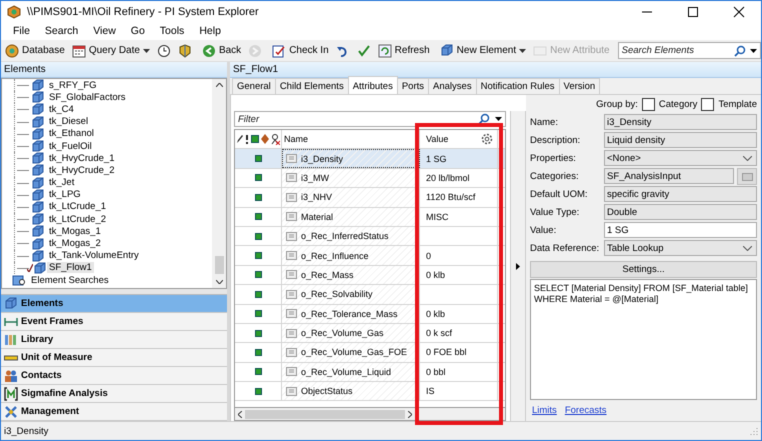 Image resolution: width=762 pixels, height=441 pixels. I want to click on table-row: o_Rec_Volume_Liquid 0 bbl, so click(370, 372).